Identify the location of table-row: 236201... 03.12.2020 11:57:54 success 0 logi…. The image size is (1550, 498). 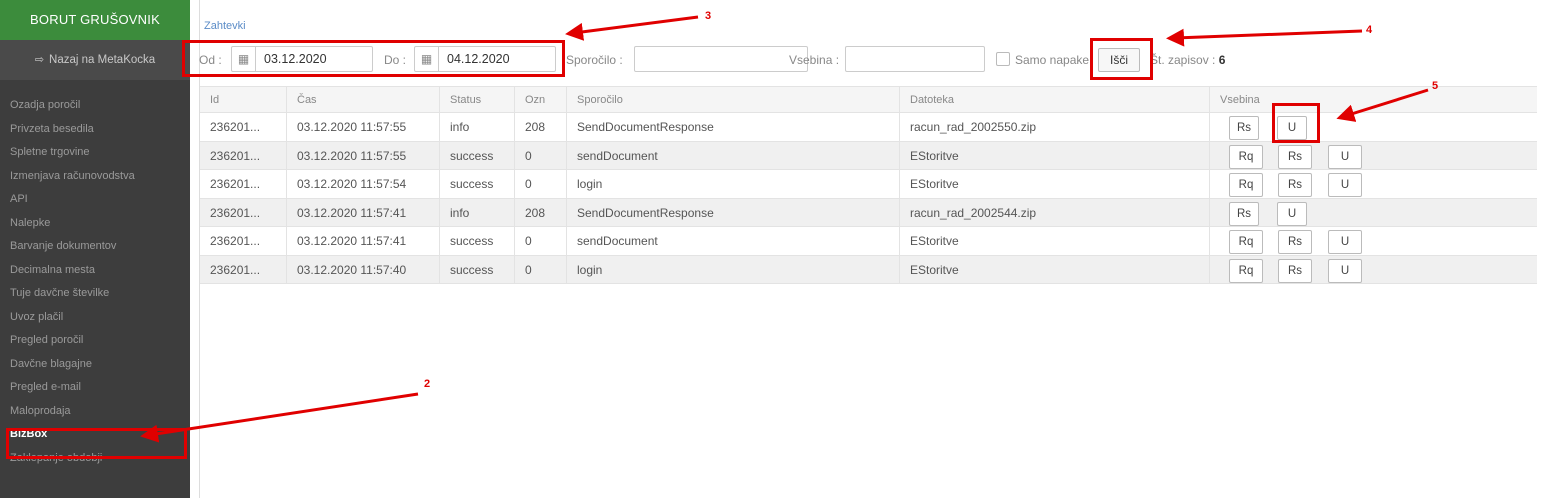
(868, 184).